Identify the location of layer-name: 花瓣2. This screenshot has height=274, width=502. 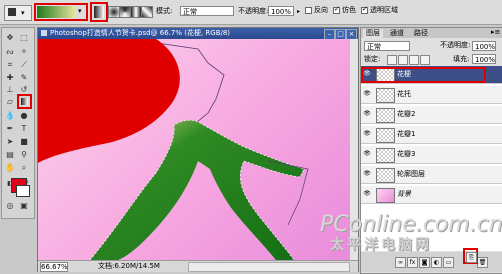
(406, 114).